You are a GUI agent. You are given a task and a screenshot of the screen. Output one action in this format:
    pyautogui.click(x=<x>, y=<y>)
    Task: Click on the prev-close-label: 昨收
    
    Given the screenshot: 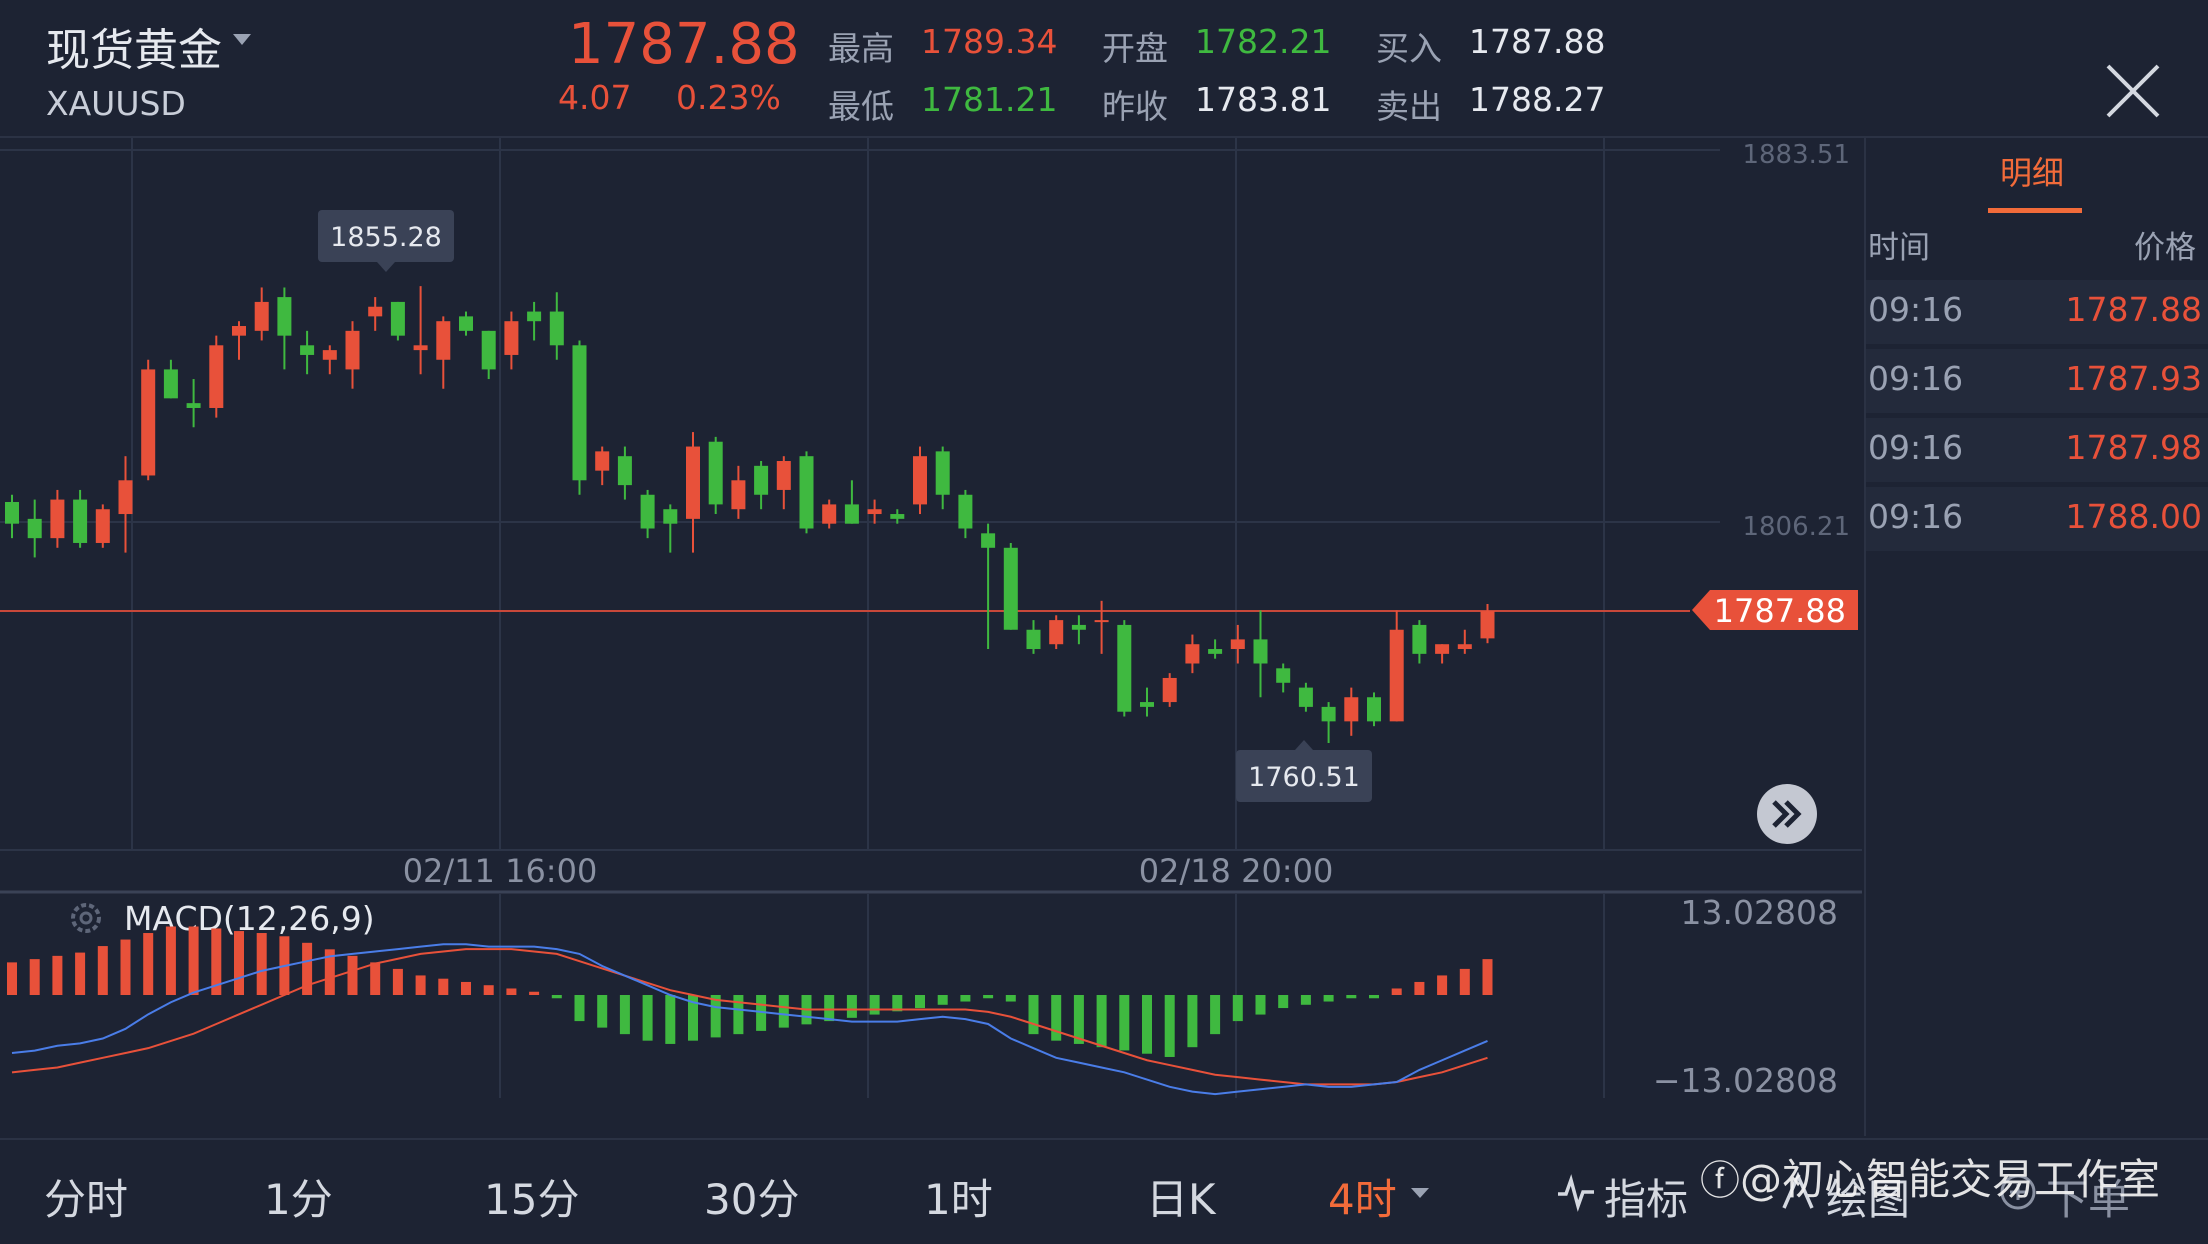 What is the action you would take?
    pyautogui.click(x=1135, y=106)
    